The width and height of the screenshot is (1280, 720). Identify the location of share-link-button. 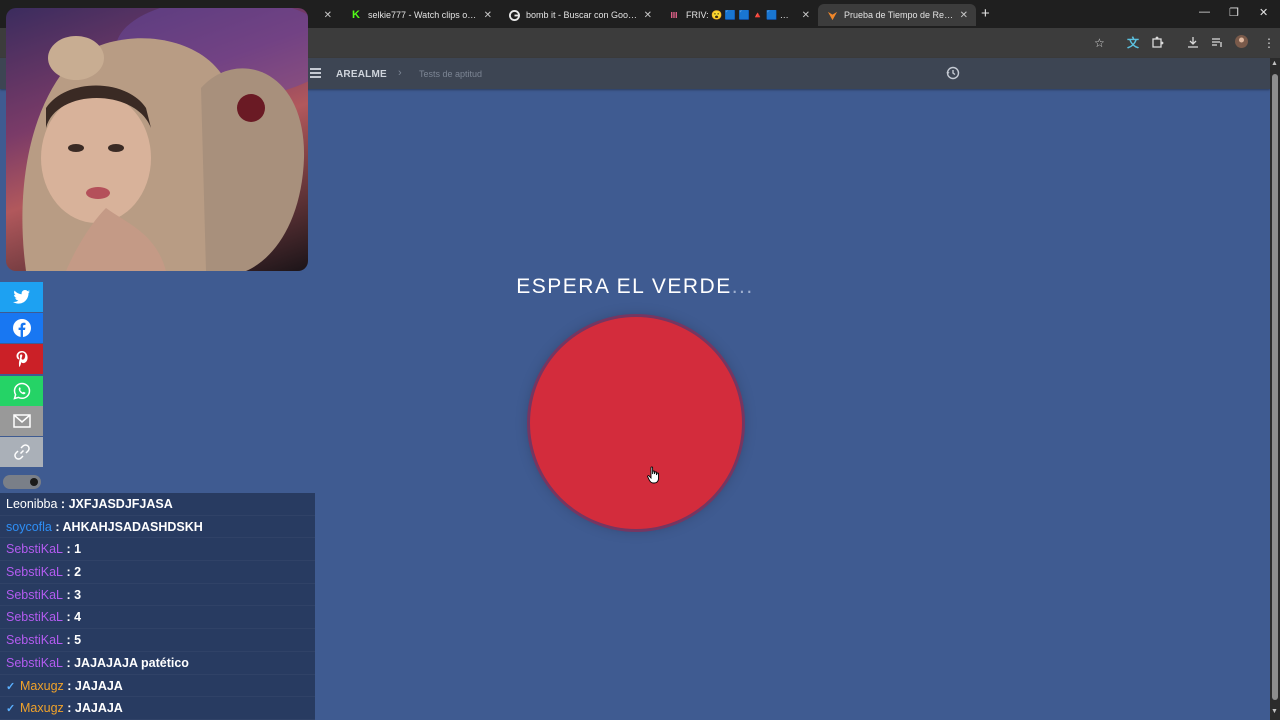
(21, 452).